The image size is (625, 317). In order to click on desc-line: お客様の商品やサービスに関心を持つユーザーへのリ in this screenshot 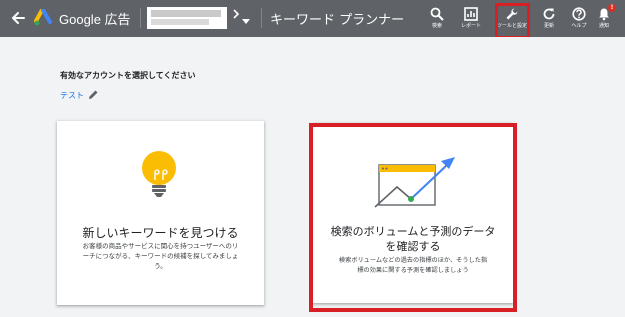, I will do `click(160, 246)`.